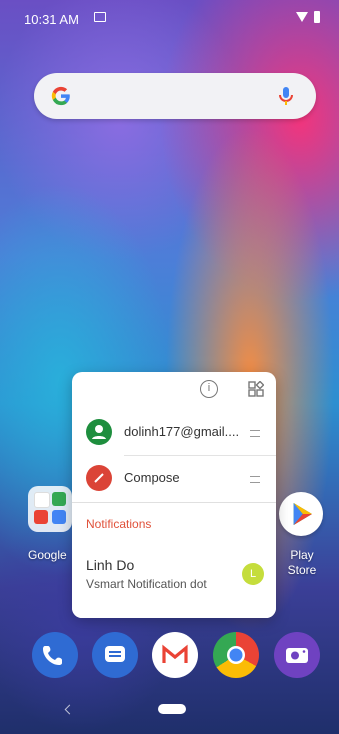  Describe the element at coordinates (59, 517) in the screenshot. I see `duo-mini-icon` at that location.